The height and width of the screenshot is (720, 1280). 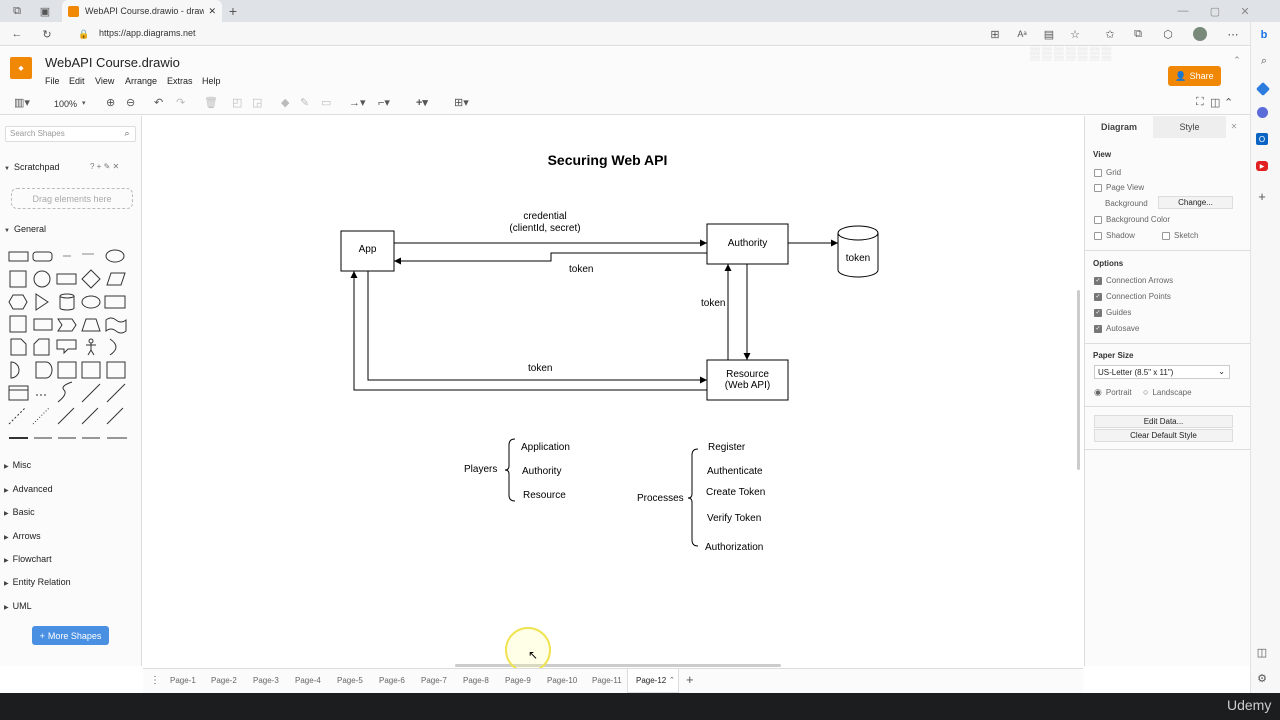 I want to click on app-available-icon: ⊞, so click(x=995, y=34).